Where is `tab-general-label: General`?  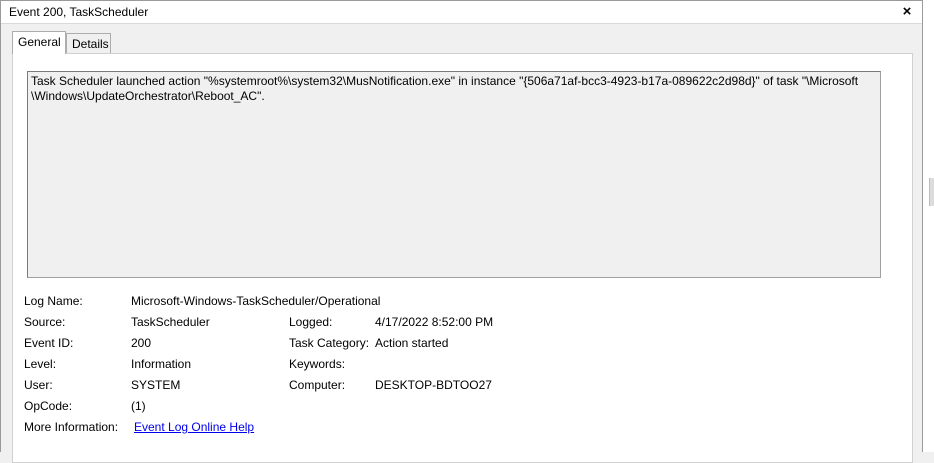
tab-general-label: General is located at coordinates (39, 42).